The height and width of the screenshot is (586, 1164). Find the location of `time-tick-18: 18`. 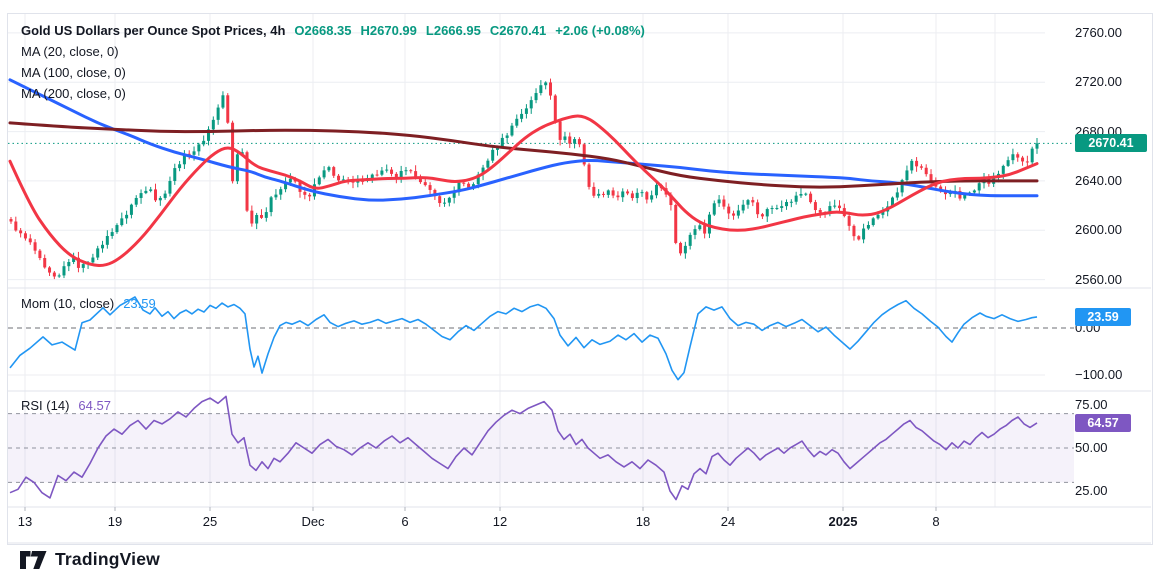

time-tick-18: 18 is located at coordinates (643, 521).